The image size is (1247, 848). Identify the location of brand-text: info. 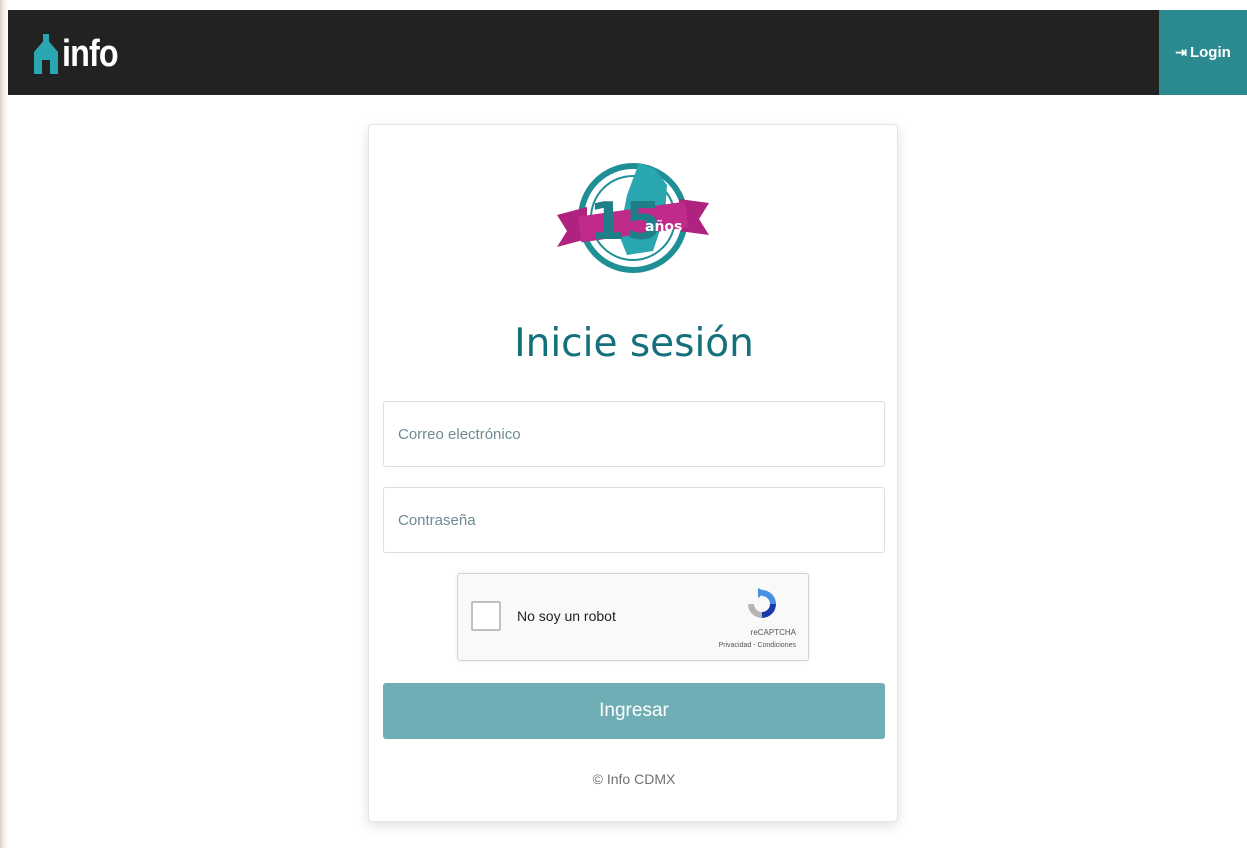
(90, 53).